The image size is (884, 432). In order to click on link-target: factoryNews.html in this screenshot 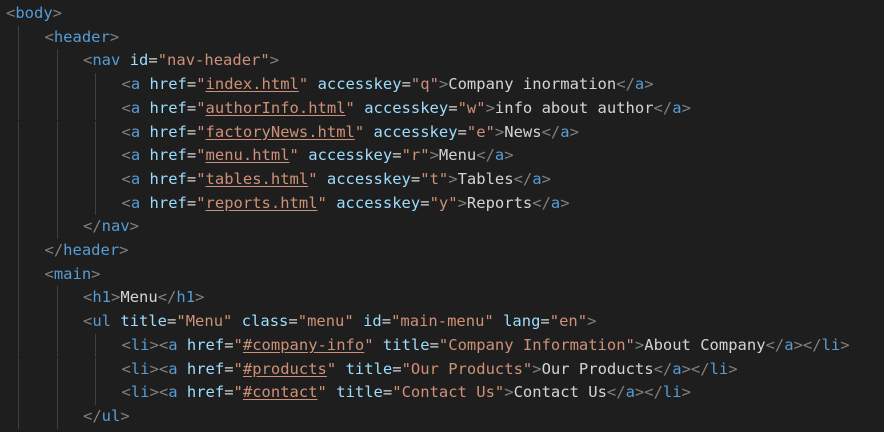, I will do `click(280, 132)`.